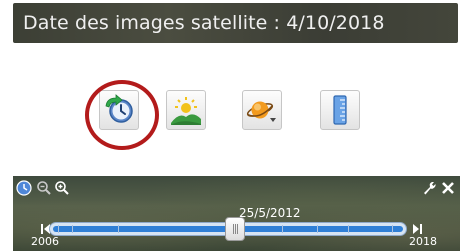 The image size is (473, 251). I want to click on ruler-icon, so click(340, 110).